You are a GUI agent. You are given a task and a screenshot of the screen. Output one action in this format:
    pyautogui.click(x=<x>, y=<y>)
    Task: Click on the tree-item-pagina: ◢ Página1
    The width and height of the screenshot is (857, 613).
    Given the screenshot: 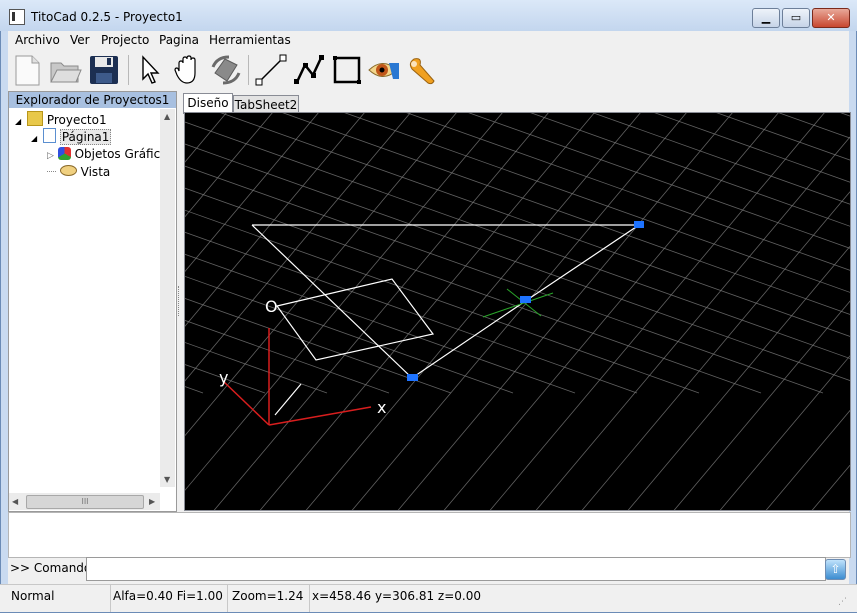 What is the action you would take?
    pyautogui.click(x=71, y=136)
    